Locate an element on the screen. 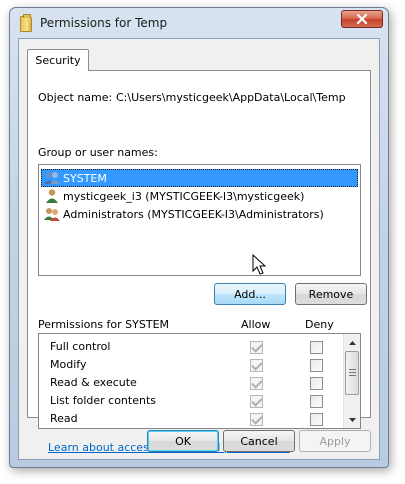  tab-security: Security is located at coordinates (58, 60).